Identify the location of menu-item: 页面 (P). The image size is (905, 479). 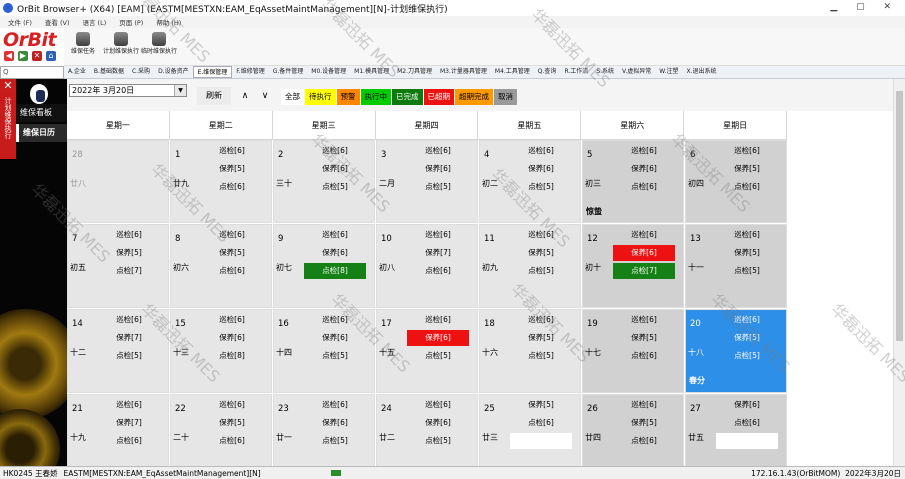
(131, 22).